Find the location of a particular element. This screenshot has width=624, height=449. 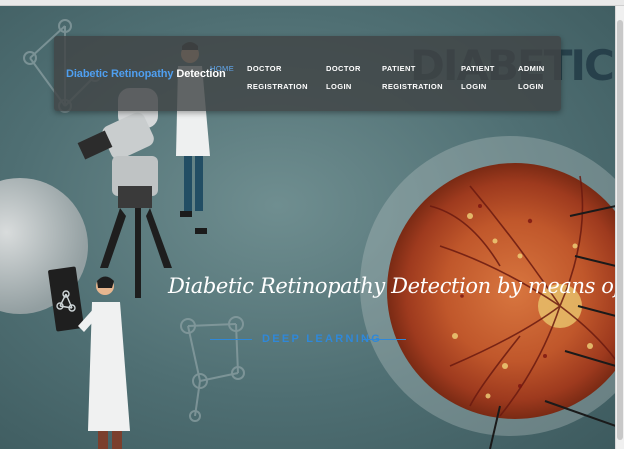

nav-item-doctor-login: DOCTOR LOGIN is located at coordinates (343, 78).